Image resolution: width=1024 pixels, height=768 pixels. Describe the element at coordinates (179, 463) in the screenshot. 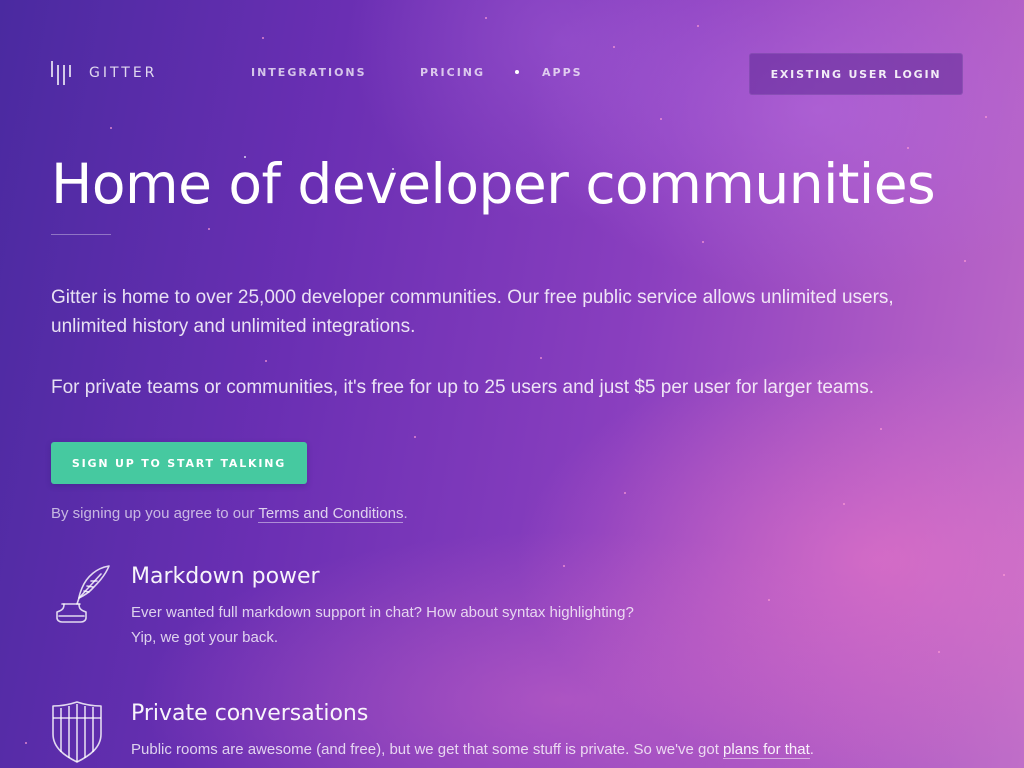

I see `sign-up-button: SIGN UP TO START TALKING` at that location.